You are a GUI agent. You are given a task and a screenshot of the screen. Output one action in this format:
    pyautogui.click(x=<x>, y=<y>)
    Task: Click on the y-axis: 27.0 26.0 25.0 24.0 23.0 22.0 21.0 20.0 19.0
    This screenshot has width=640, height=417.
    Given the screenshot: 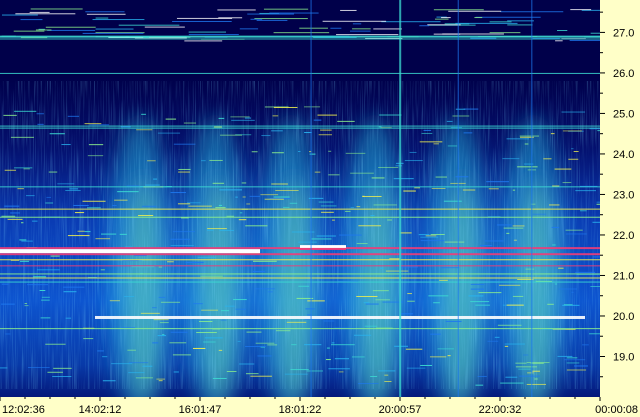 What is the action you would take?
    pyautogui.click(x=620, y=208)
    